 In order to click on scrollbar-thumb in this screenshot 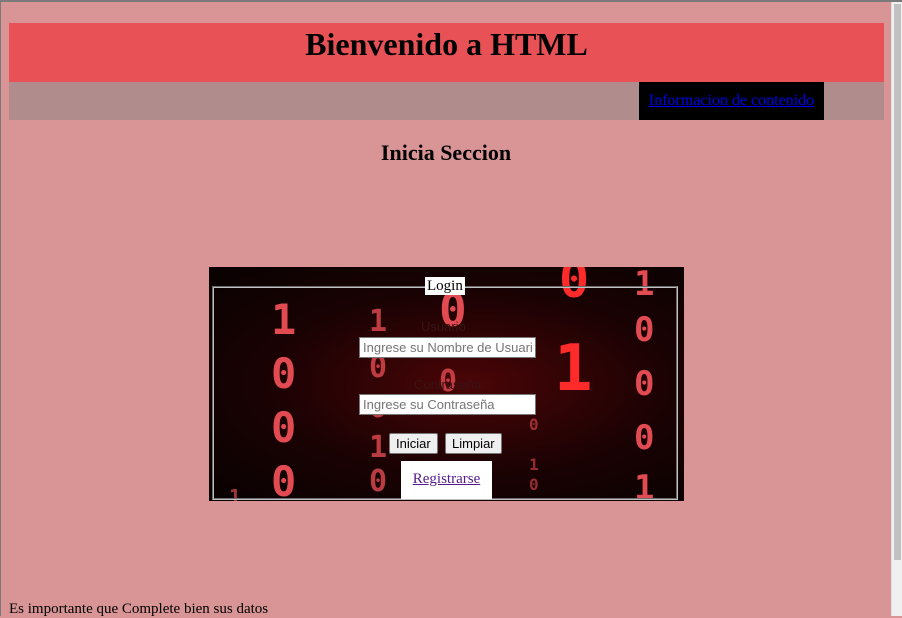, I will do `click(897, 282)`.